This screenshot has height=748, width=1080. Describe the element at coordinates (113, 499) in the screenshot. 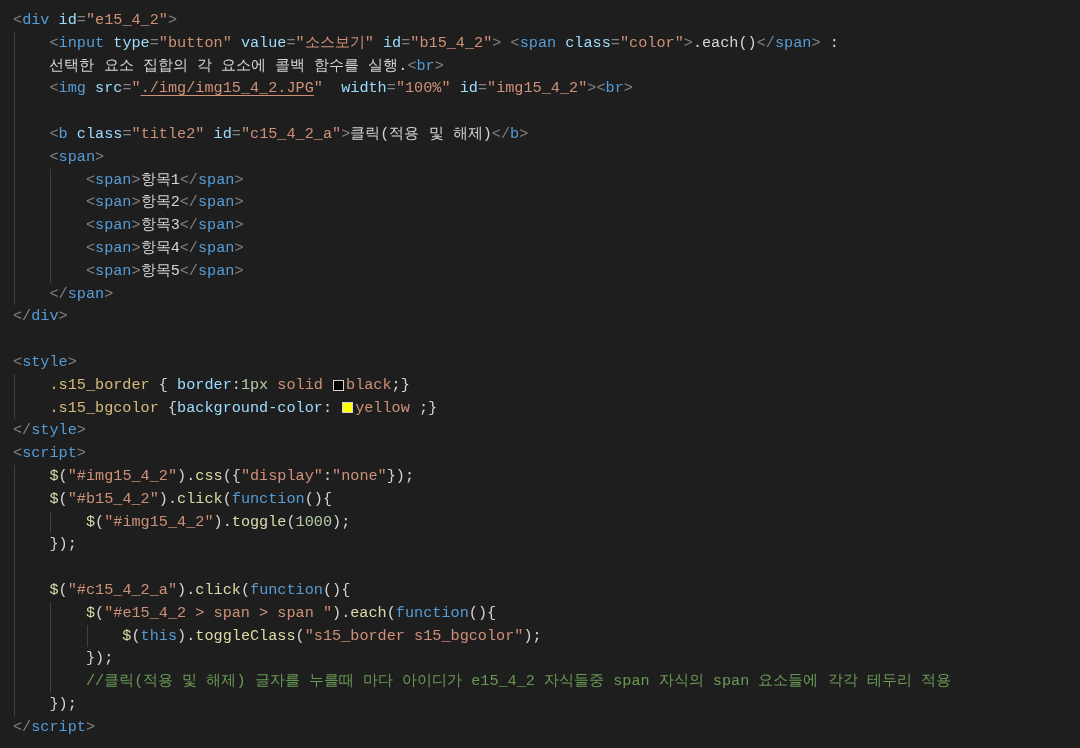

I see `string-literal: "#b15_4_2"` at that location.